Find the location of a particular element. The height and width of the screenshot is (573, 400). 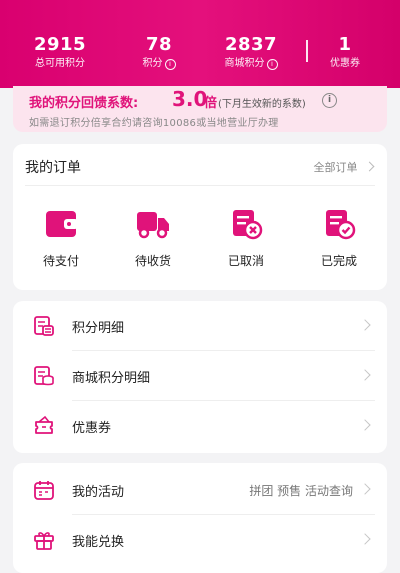

menu-item-label: 我的活动 is located at coordinates (98, 492).